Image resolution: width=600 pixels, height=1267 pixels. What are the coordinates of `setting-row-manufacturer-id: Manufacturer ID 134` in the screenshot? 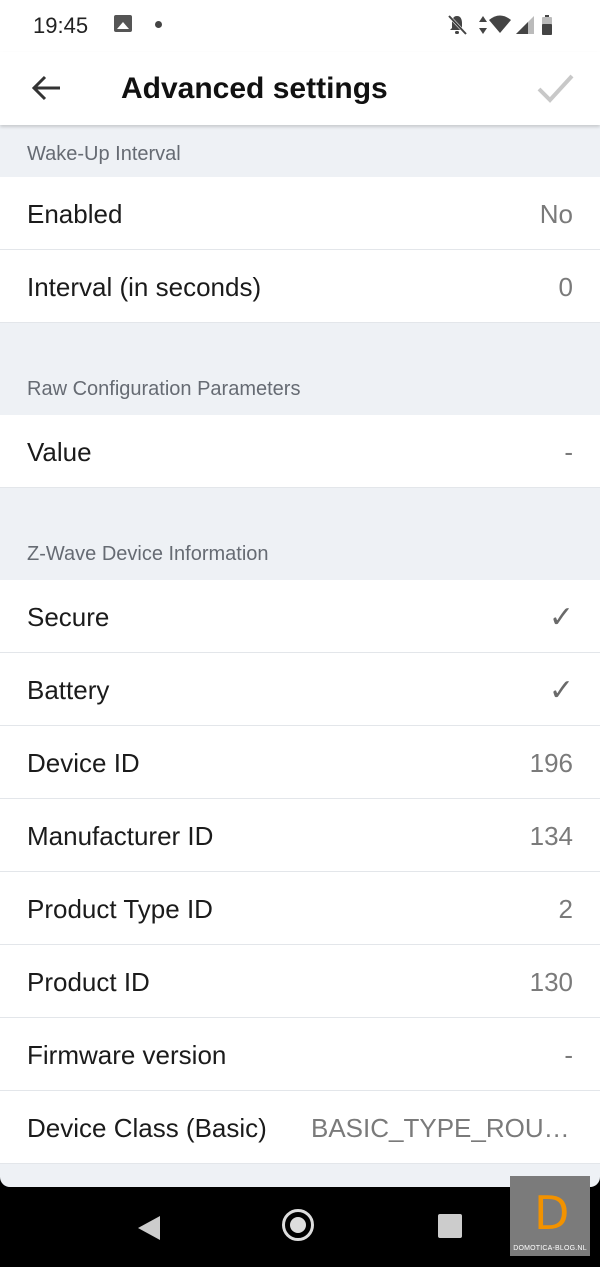 It's located at (300, 835).